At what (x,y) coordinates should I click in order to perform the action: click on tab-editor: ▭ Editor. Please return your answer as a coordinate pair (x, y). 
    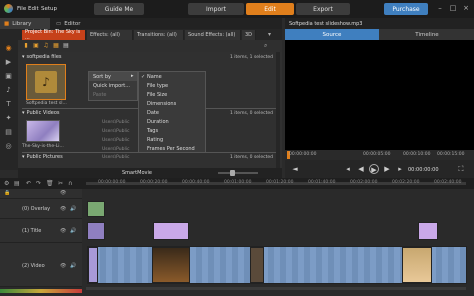
    Looking at the image, I should click on (72, 23).